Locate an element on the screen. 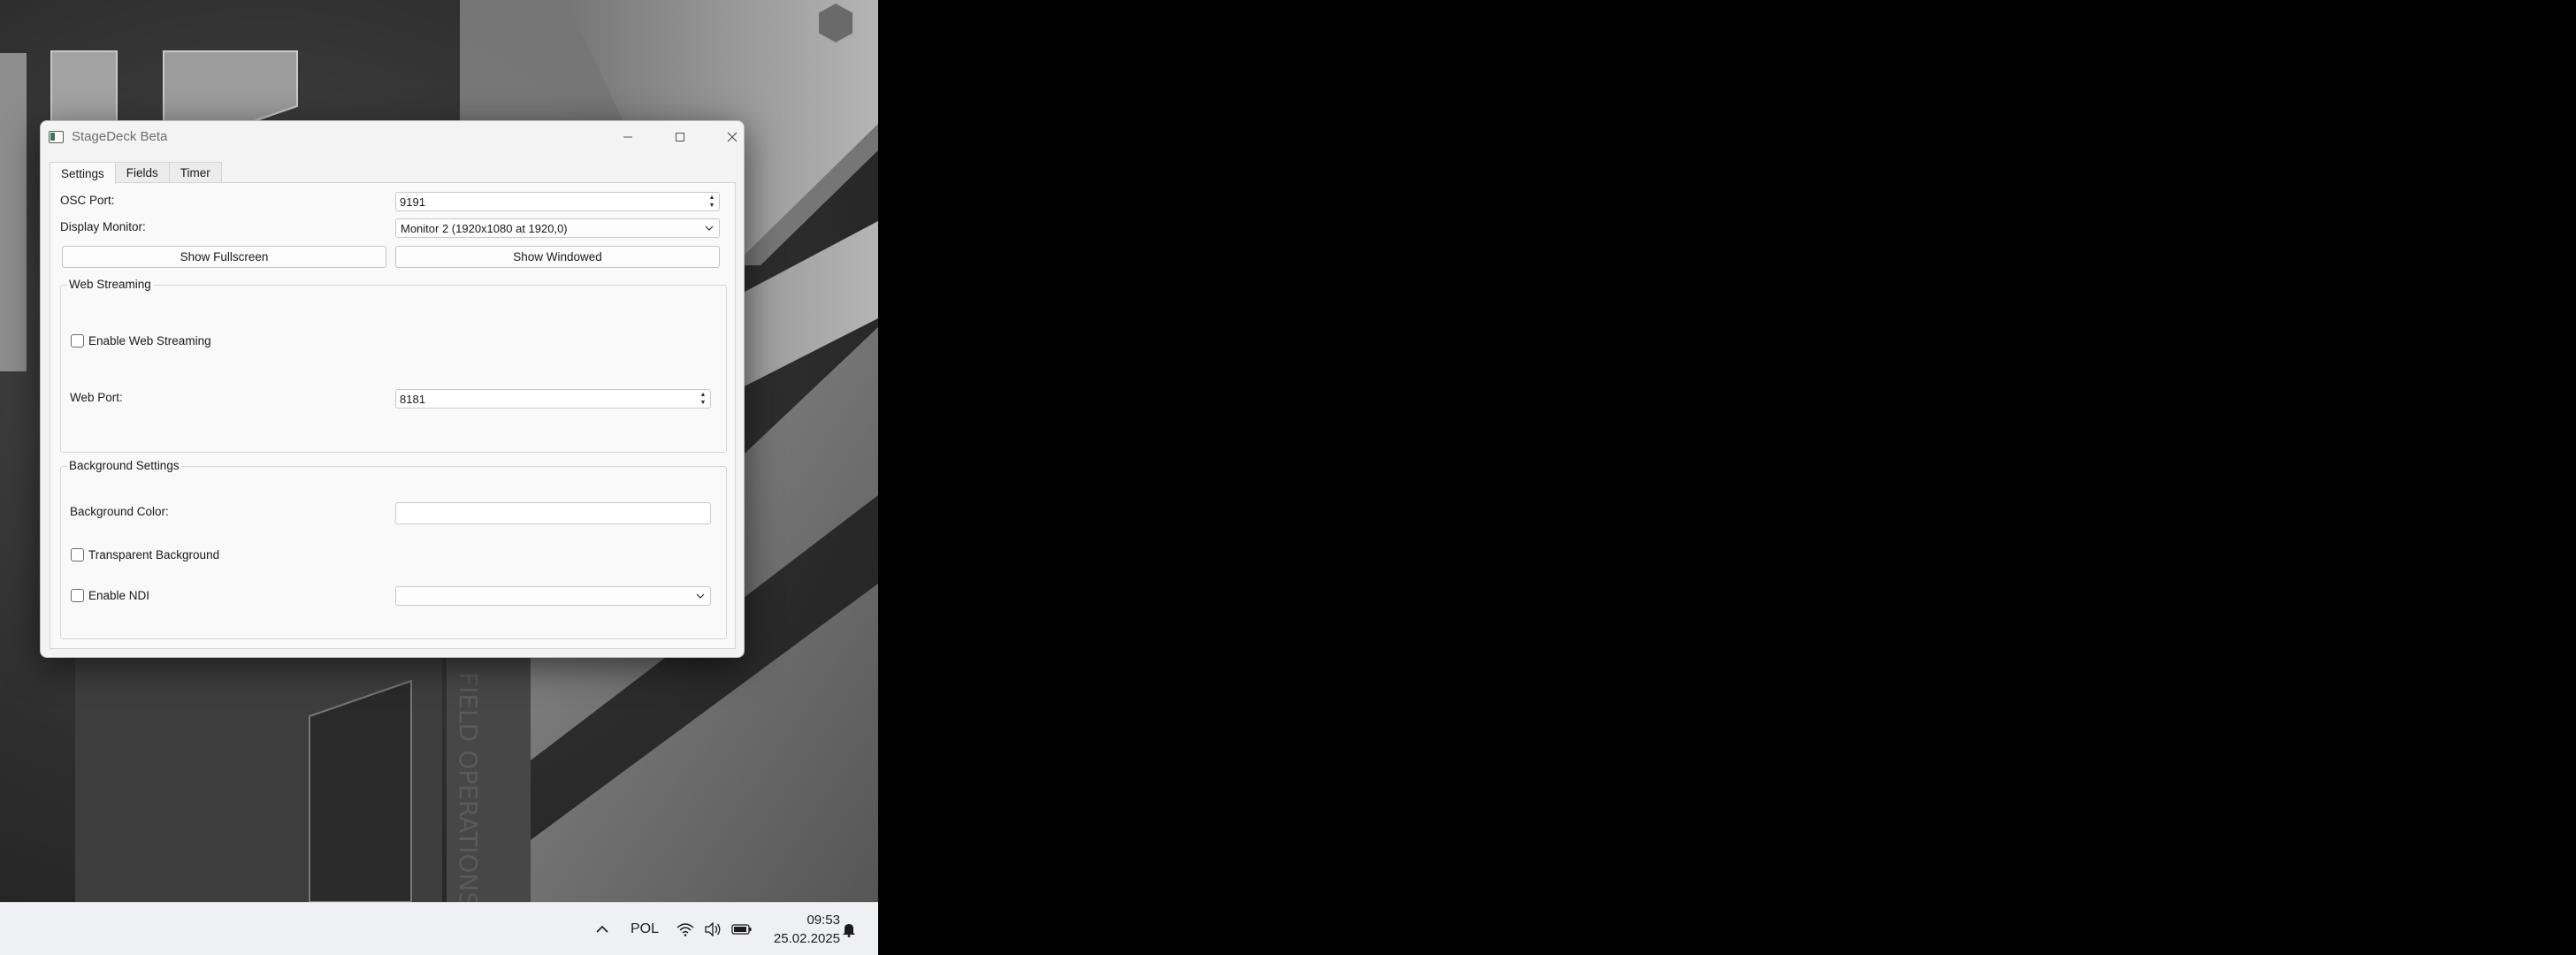 This screenshot has width=2576, height=955. battery-icon is located at coordinates (741, 930).